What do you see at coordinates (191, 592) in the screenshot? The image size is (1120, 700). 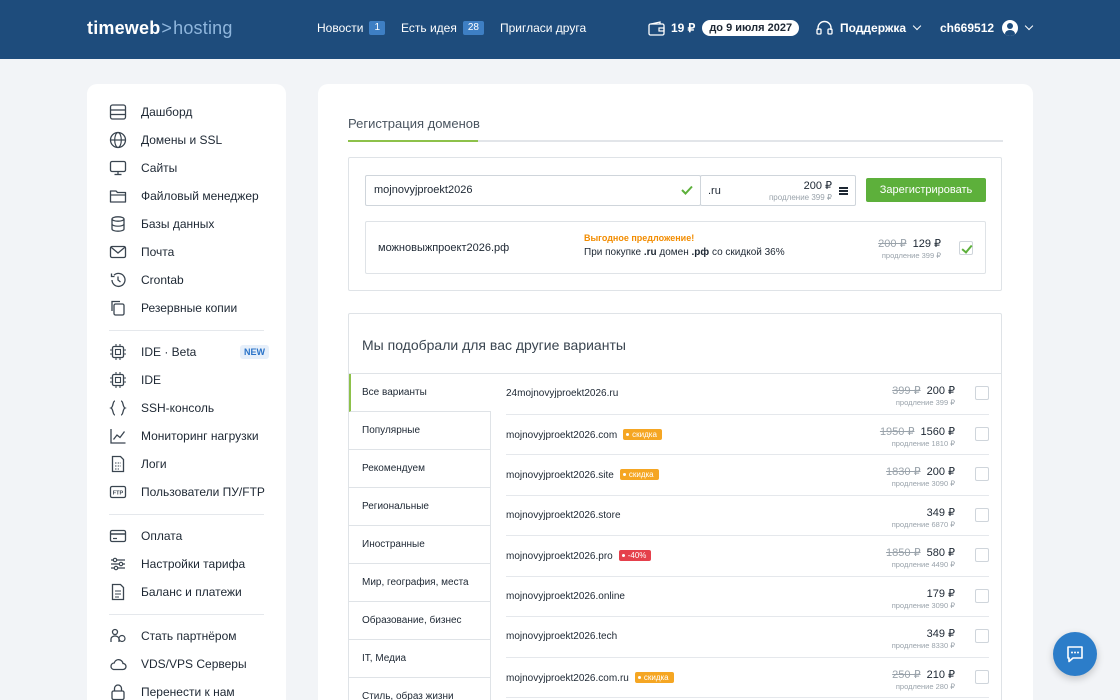 I see `sidebar-item-label: Баланс и платежи` at bounding box center [191, 592].